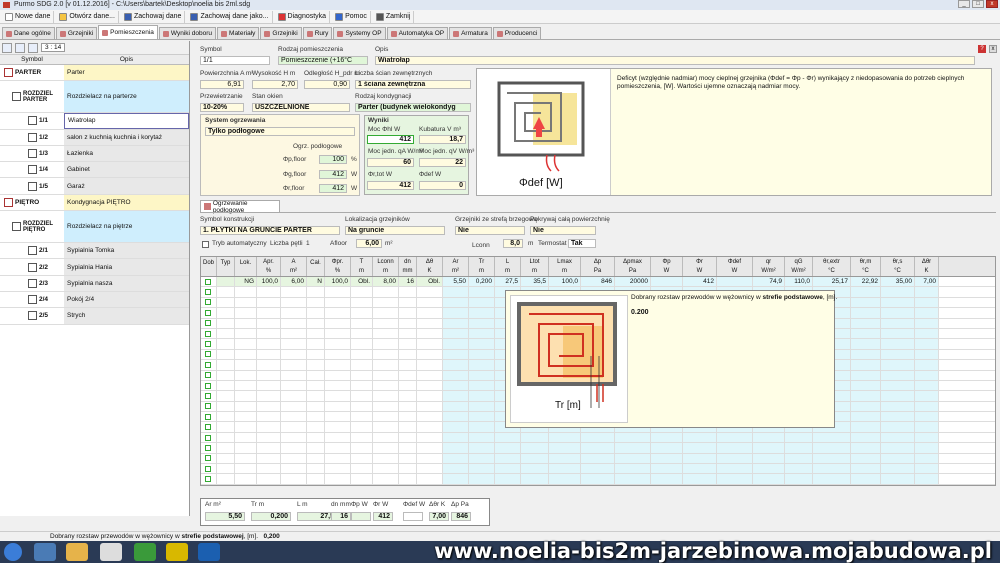 The width and height of the screenshot is (1000, 563). I want to click on menu-item-6: Zamknij, so click(394, 16).